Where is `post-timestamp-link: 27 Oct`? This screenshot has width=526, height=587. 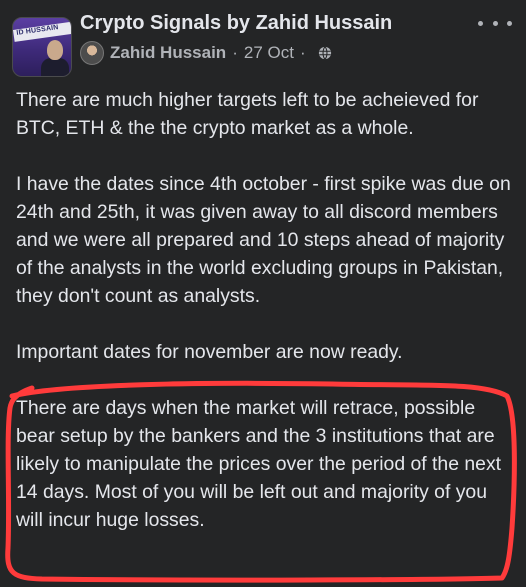
post-timestamp-link: 27 Oct is located at coordinates (269, 53).